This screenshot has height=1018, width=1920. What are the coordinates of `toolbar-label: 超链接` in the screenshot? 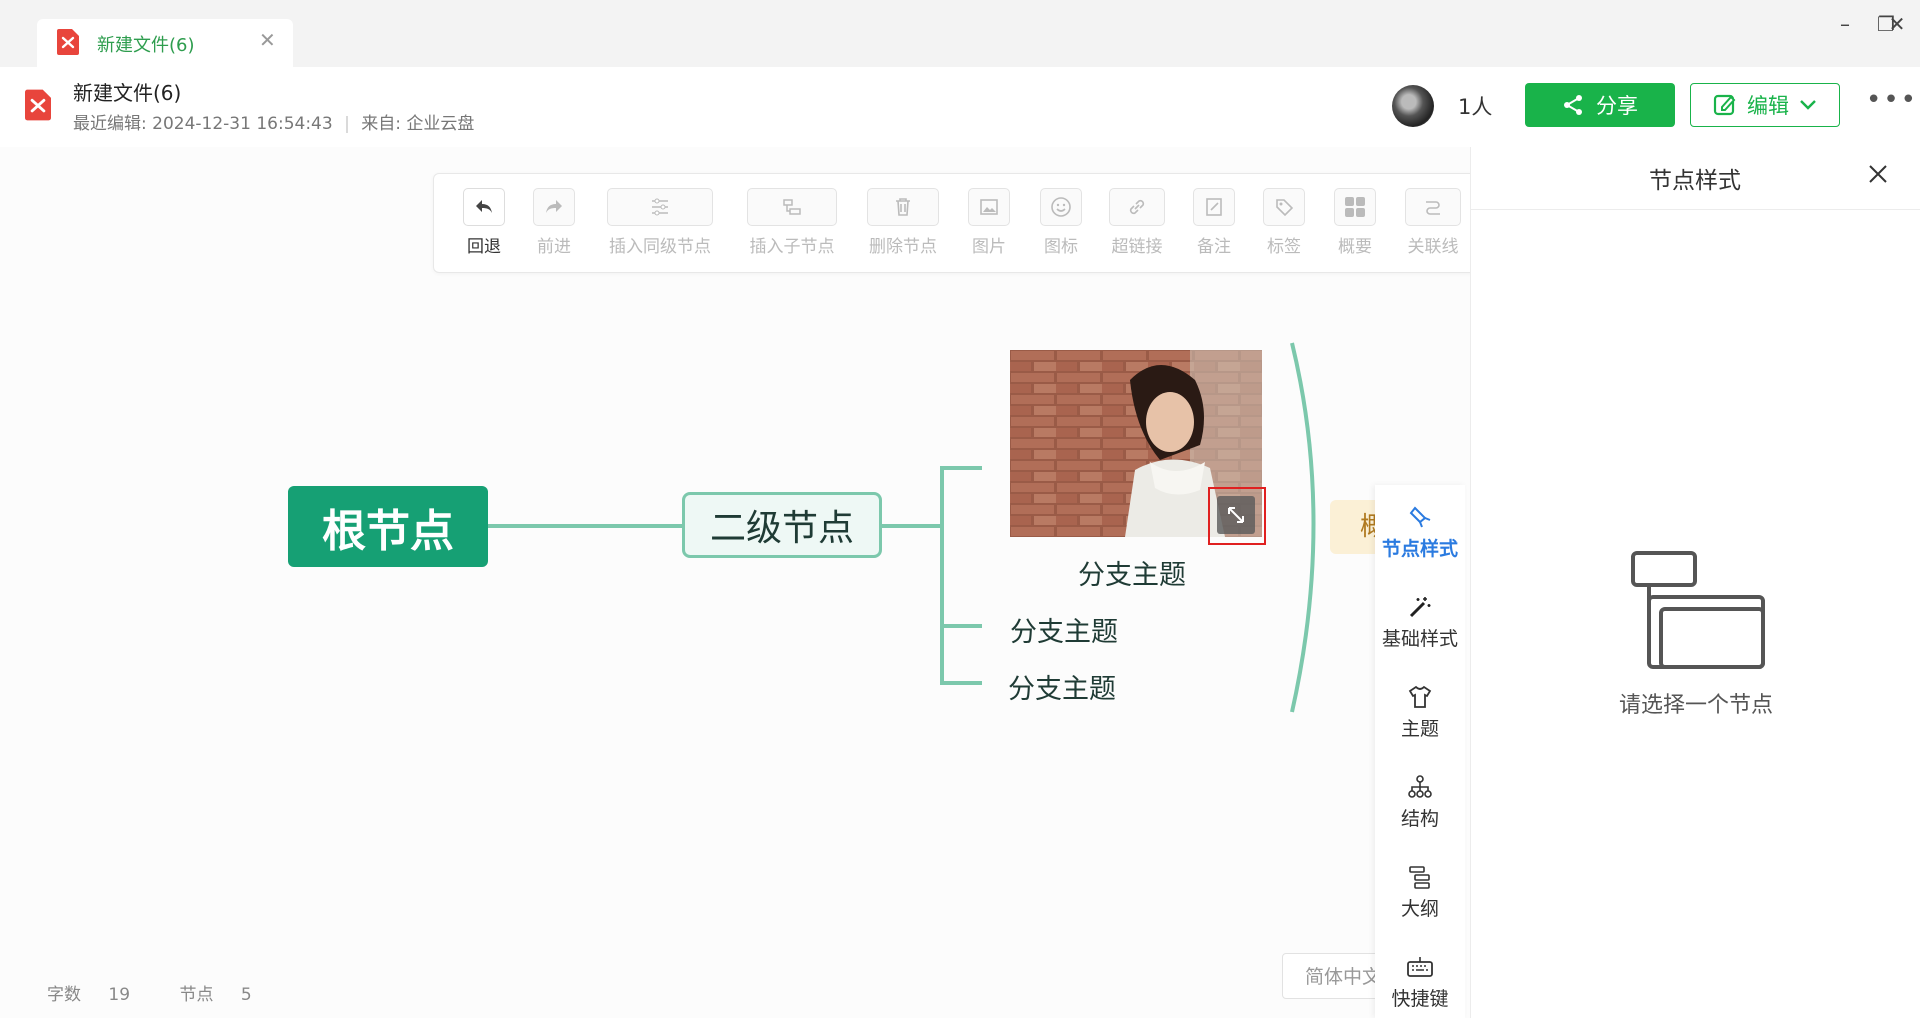 It's located at (1137, 247).